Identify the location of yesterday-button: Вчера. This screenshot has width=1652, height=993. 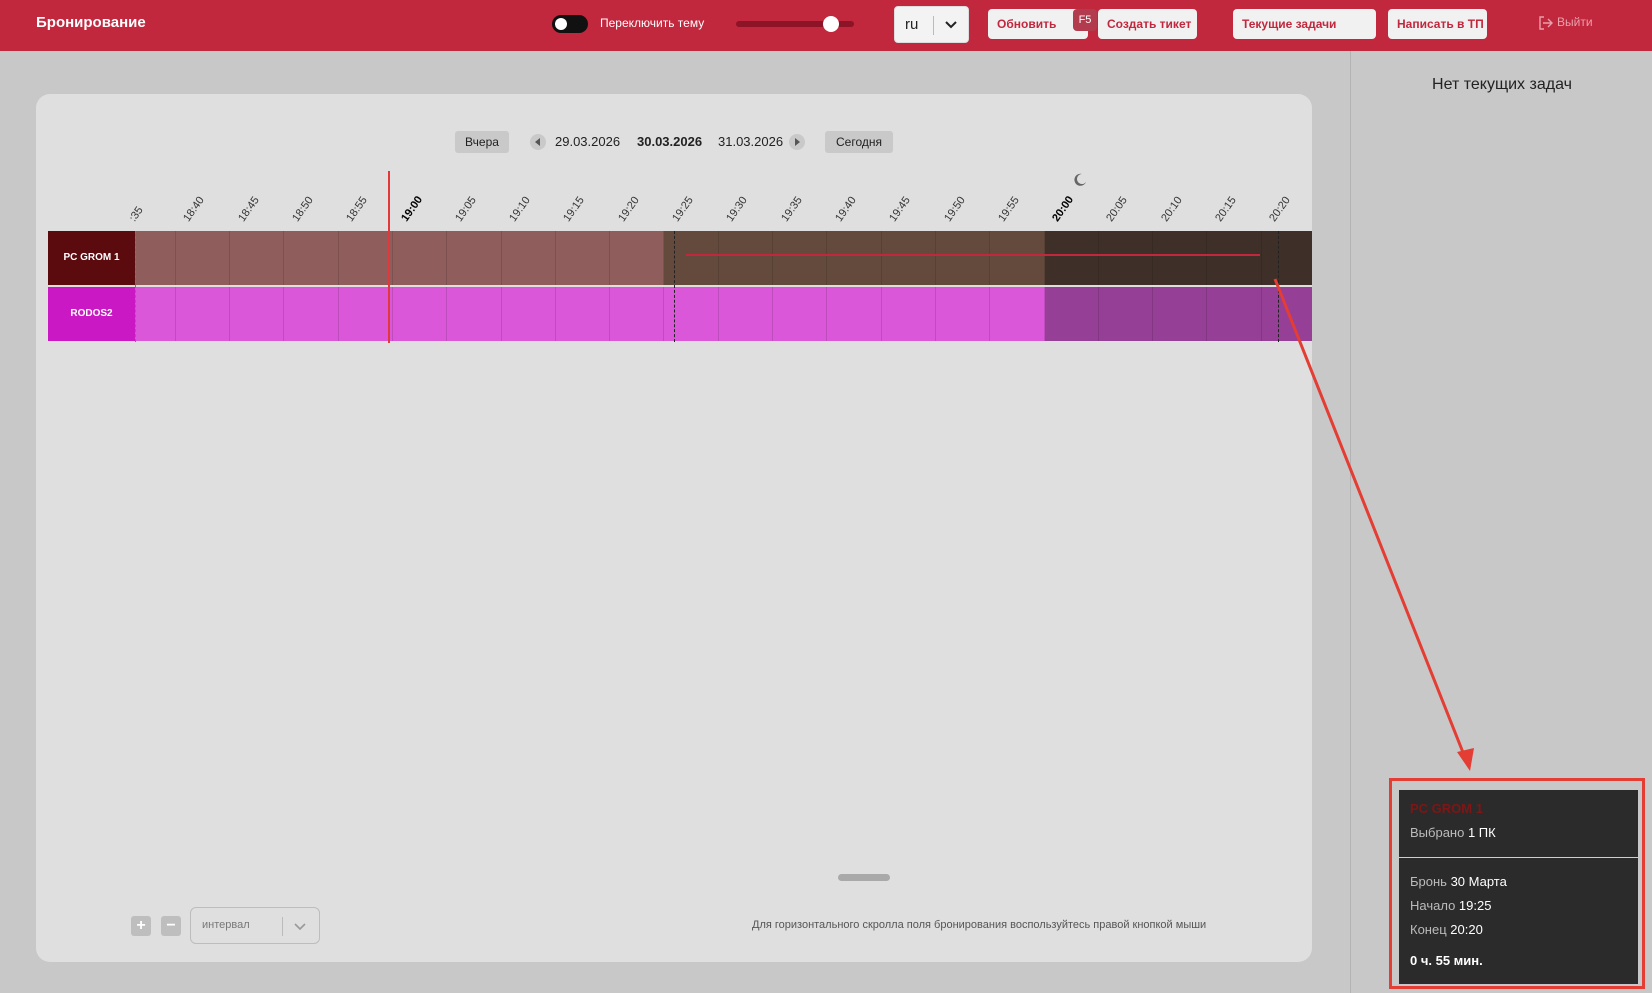
(482, 142).